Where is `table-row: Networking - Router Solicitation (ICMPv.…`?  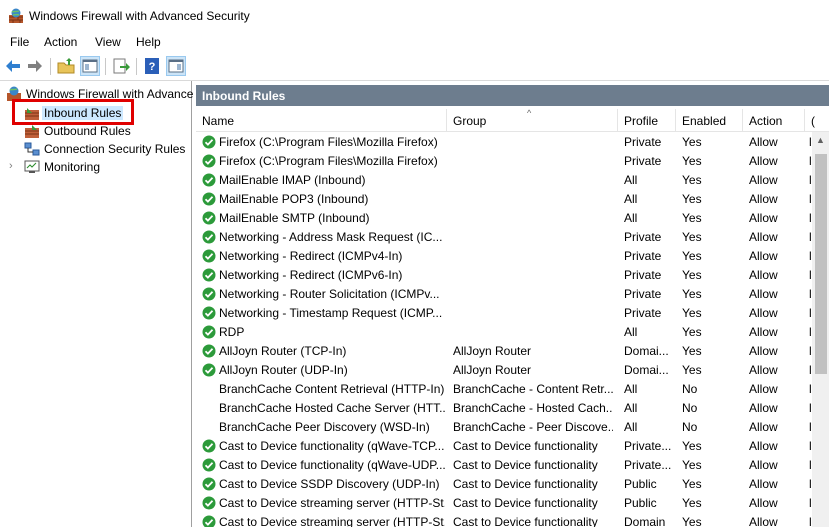
table-row: Networking - Router Solicitation (ICMPv.… is located at coordinates (512, 294).